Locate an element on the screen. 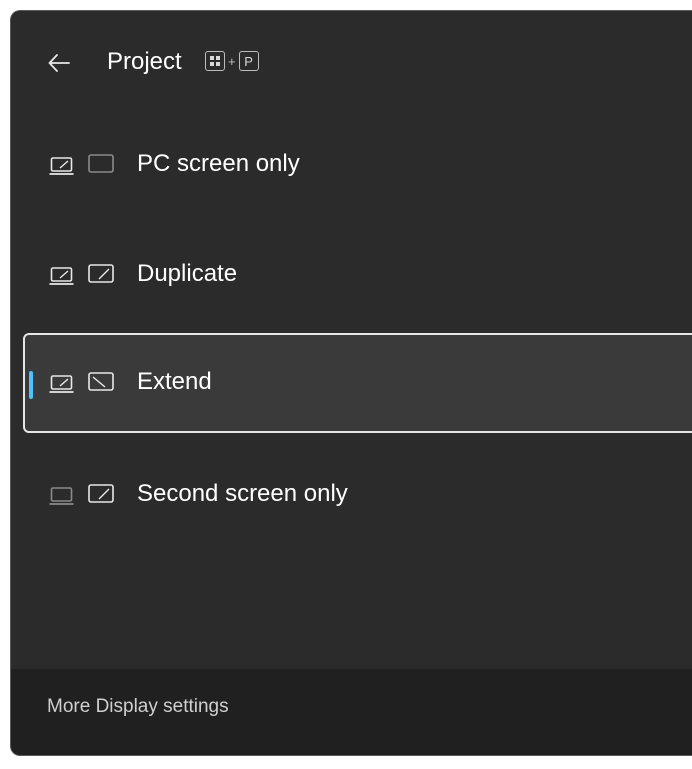 This screenshot has height=769, width=692. more-display-settings-link: More Display settings is located at coordinates (138, 707).